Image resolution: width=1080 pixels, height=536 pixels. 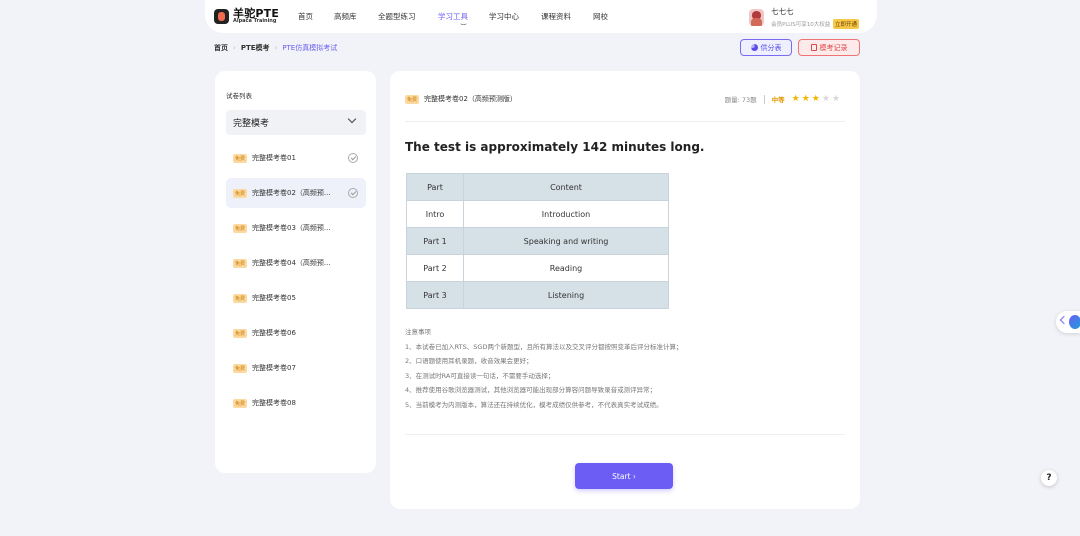 I want to click on nav-item-home: 首页, so click(x=316, y=16).